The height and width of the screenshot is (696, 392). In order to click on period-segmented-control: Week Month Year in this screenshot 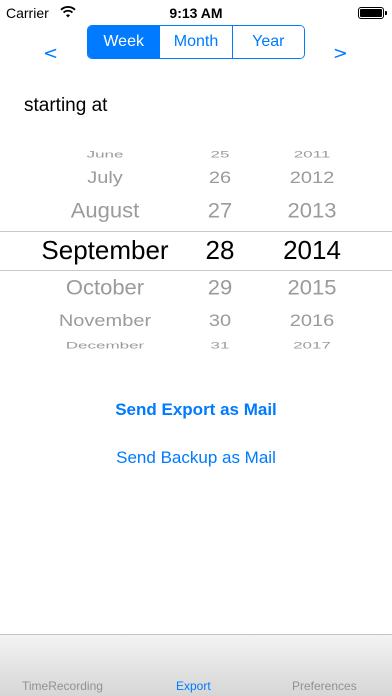, I will do `click(196, 42)`.